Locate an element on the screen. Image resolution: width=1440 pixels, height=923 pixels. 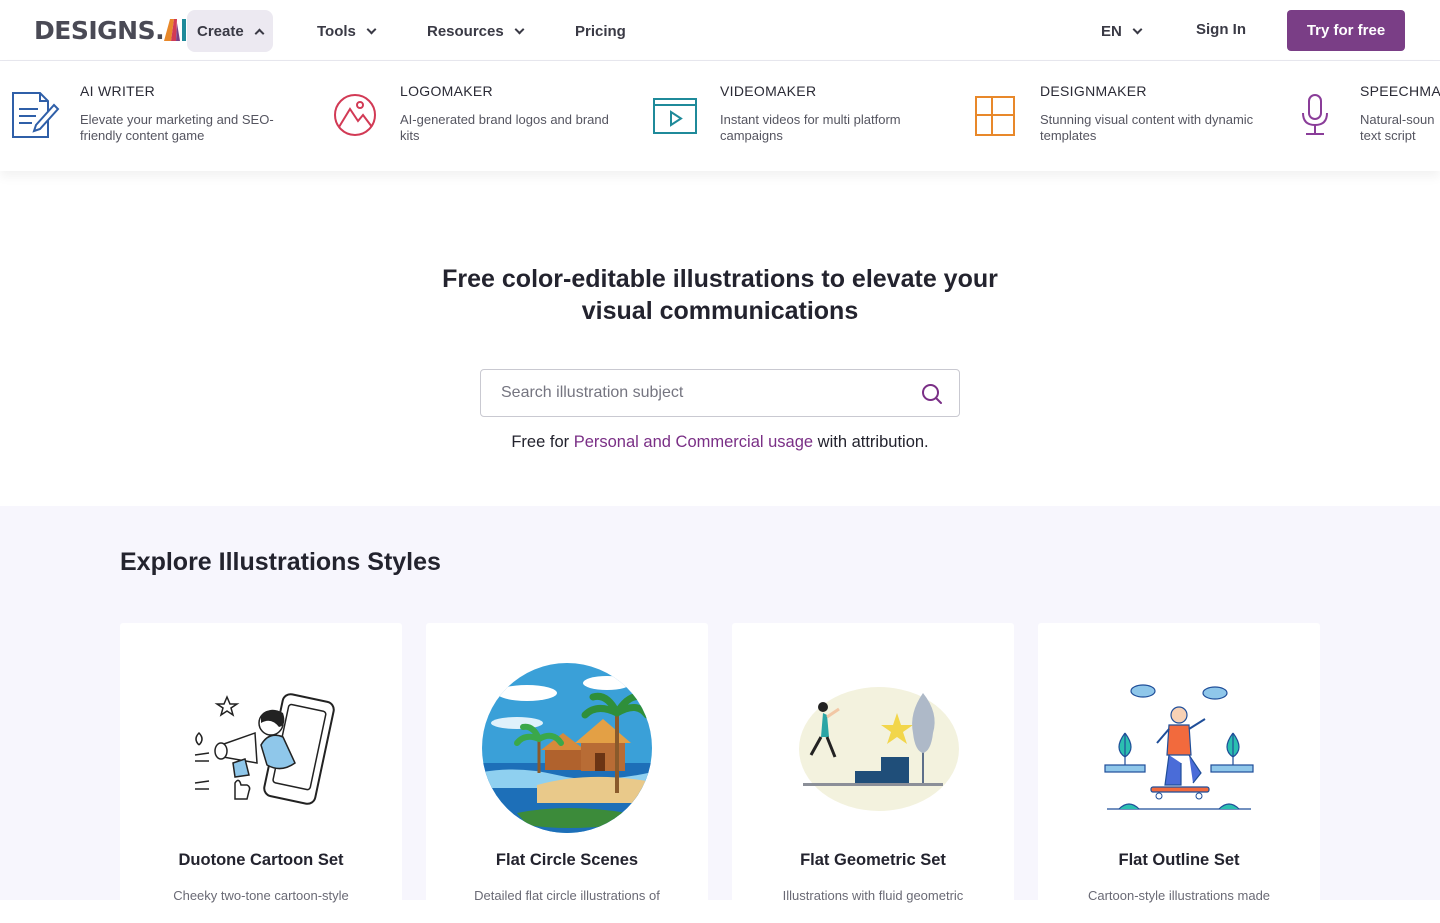
logo-ai-glyph is located at coordinates (175, 30).